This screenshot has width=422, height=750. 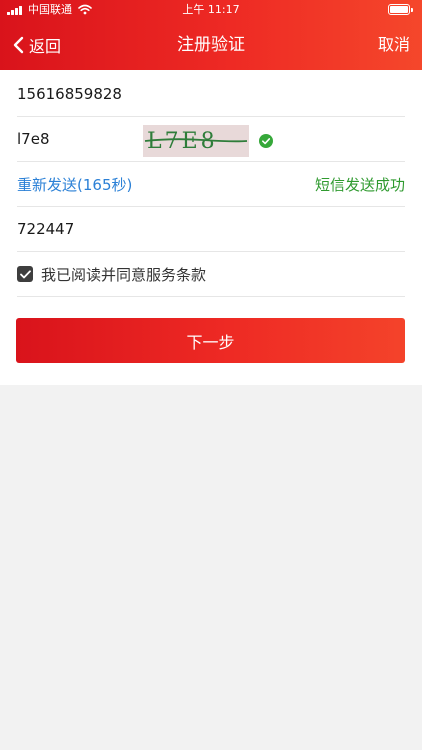 I want to click on status-time: 上午 11:17, so click(x=211, y=9).